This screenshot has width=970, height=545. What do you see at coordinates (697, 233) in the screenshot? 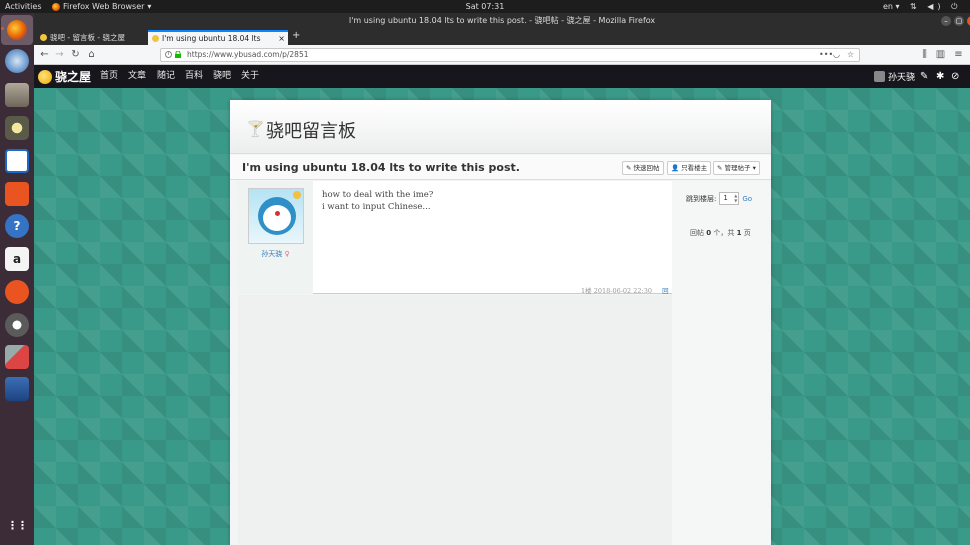
I see `count-prefix: 回帖` at bounding box center [697, 233].